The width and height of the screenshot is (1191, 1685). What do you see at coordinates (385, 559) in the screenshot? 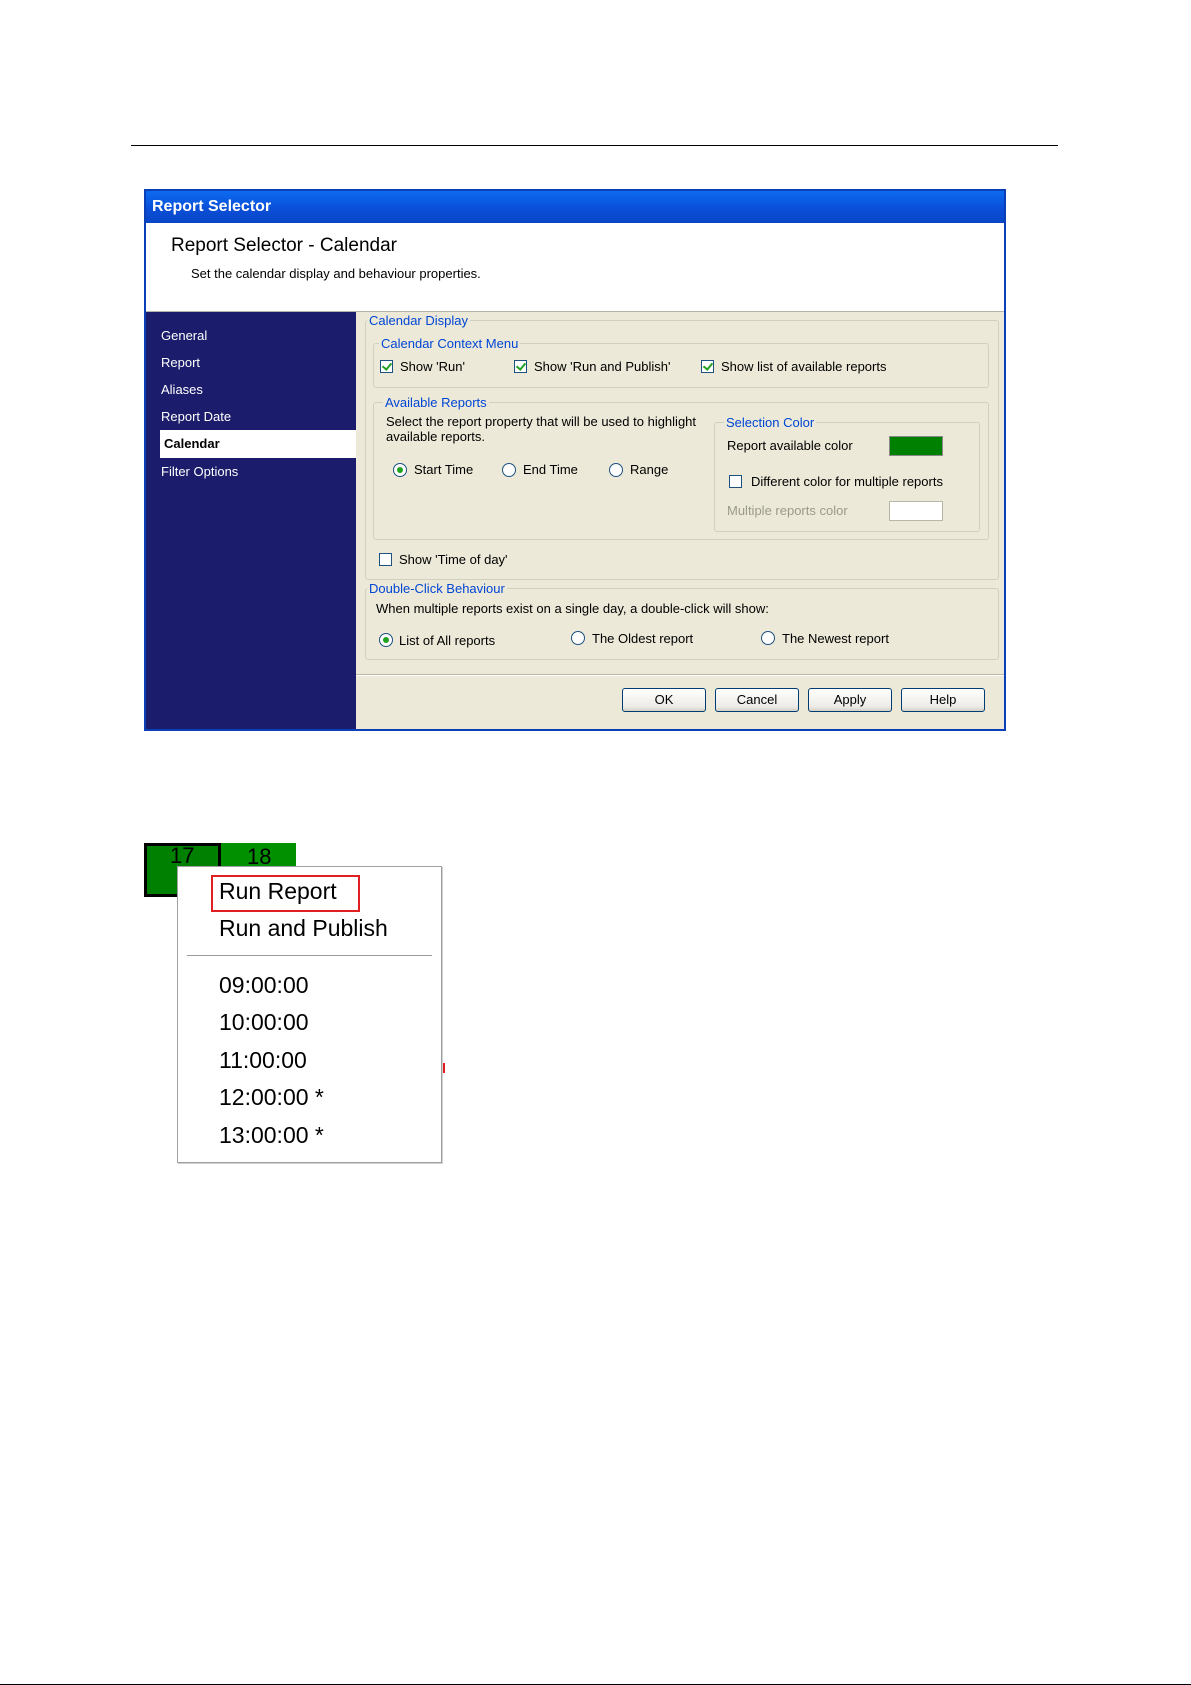
I see `show-time-of-day-checkbox` at bounding box center [385, 559].